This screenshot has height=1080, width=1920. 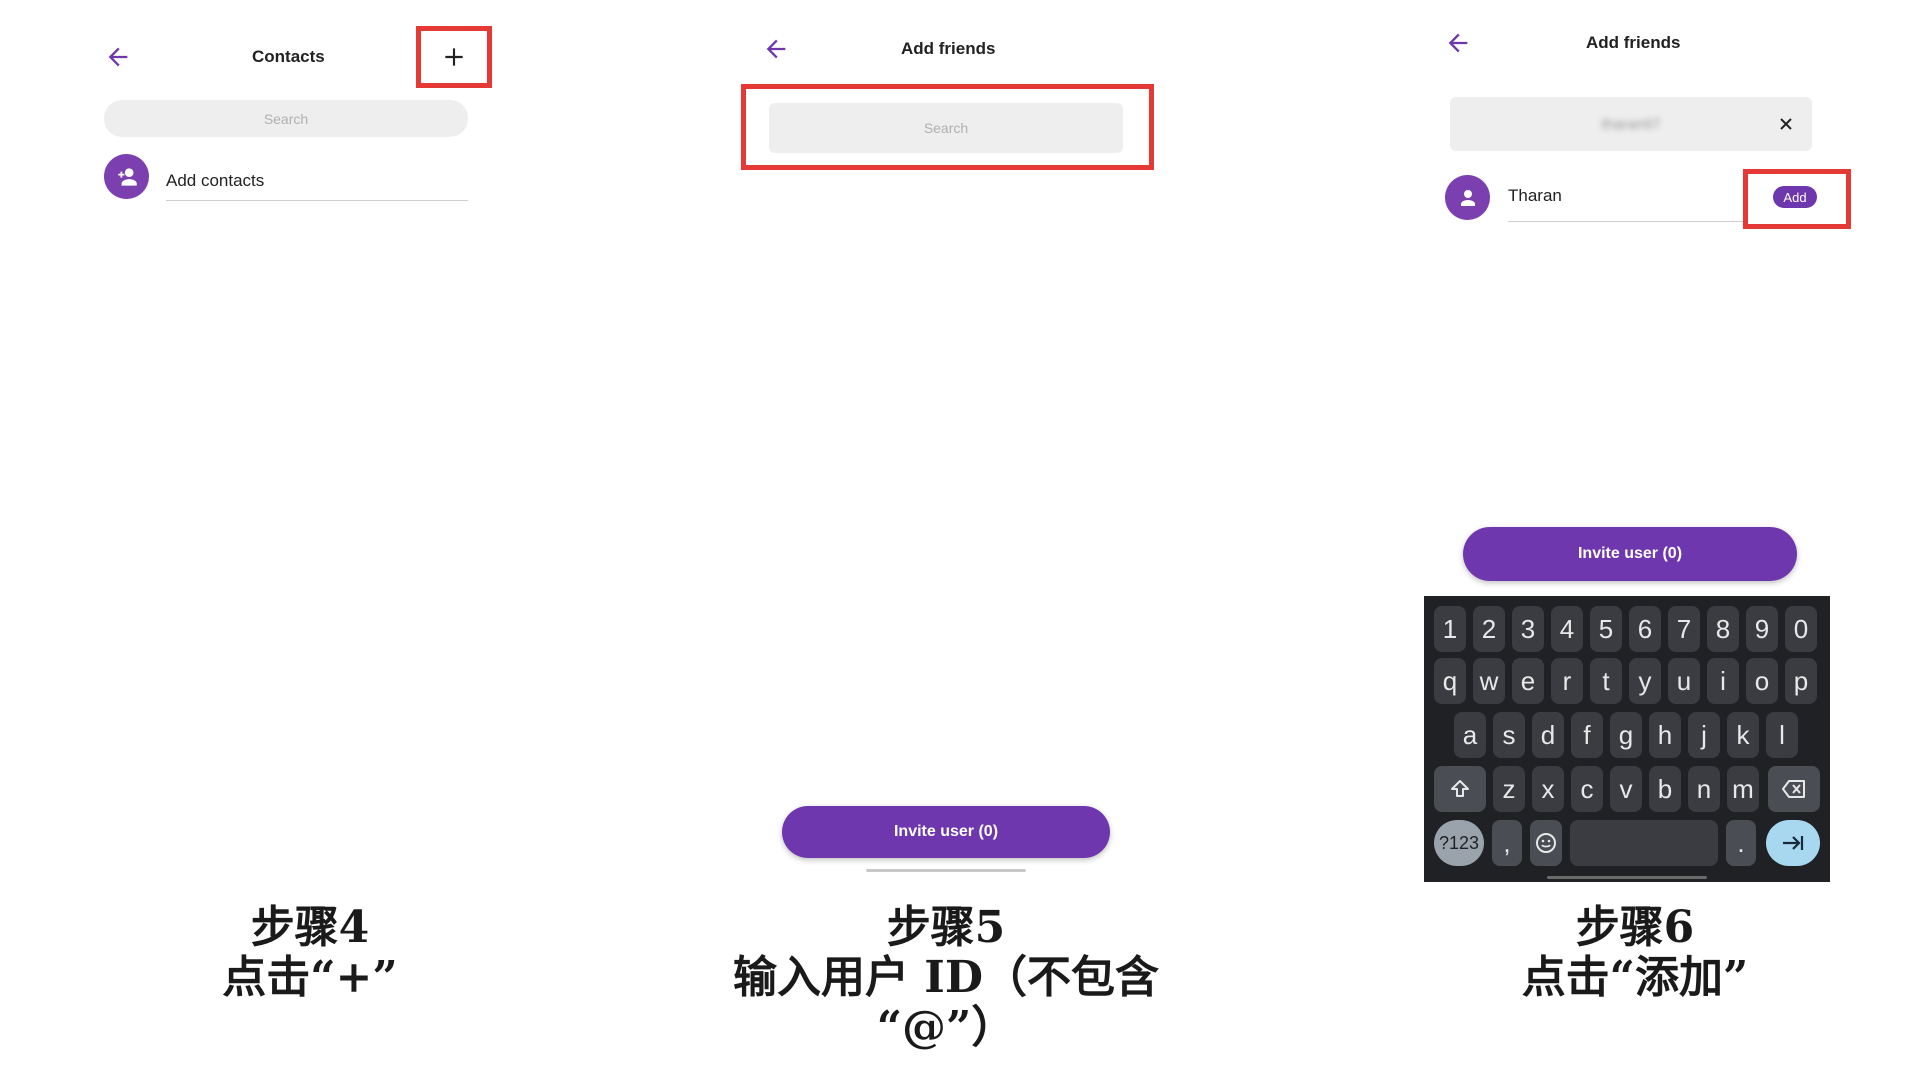 I want to click on key-6: 6, so click(x=1645, y=629).